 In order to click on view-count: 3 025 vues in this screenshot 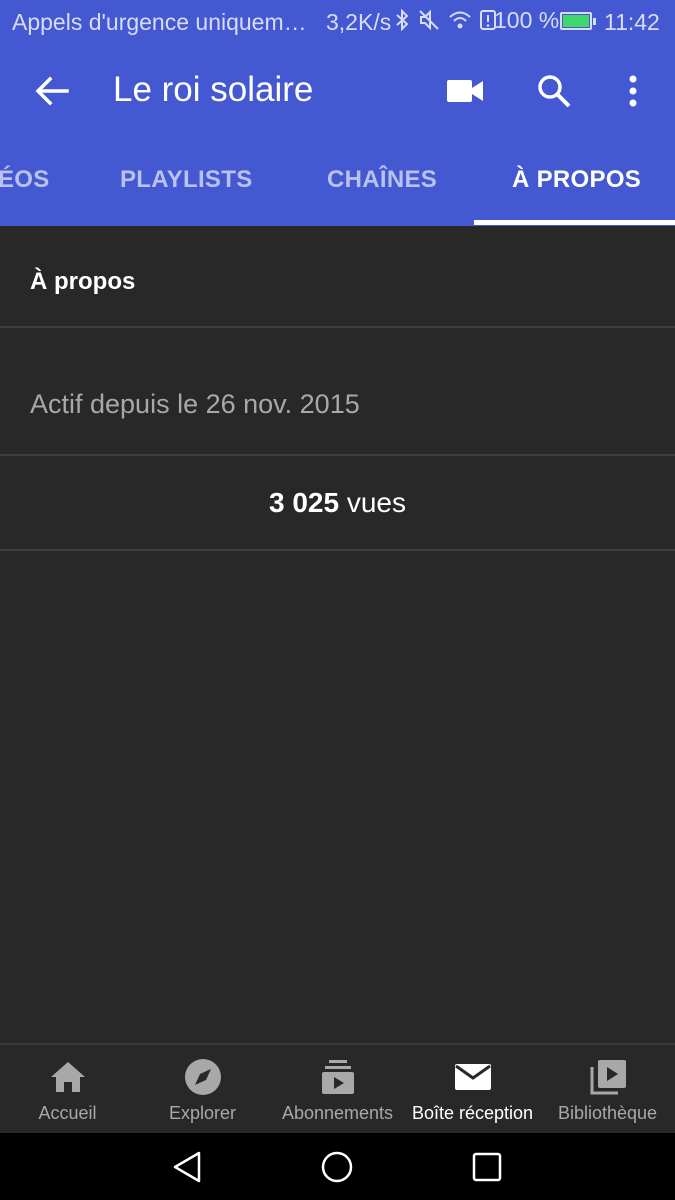, I will do `click(337, 503)`.